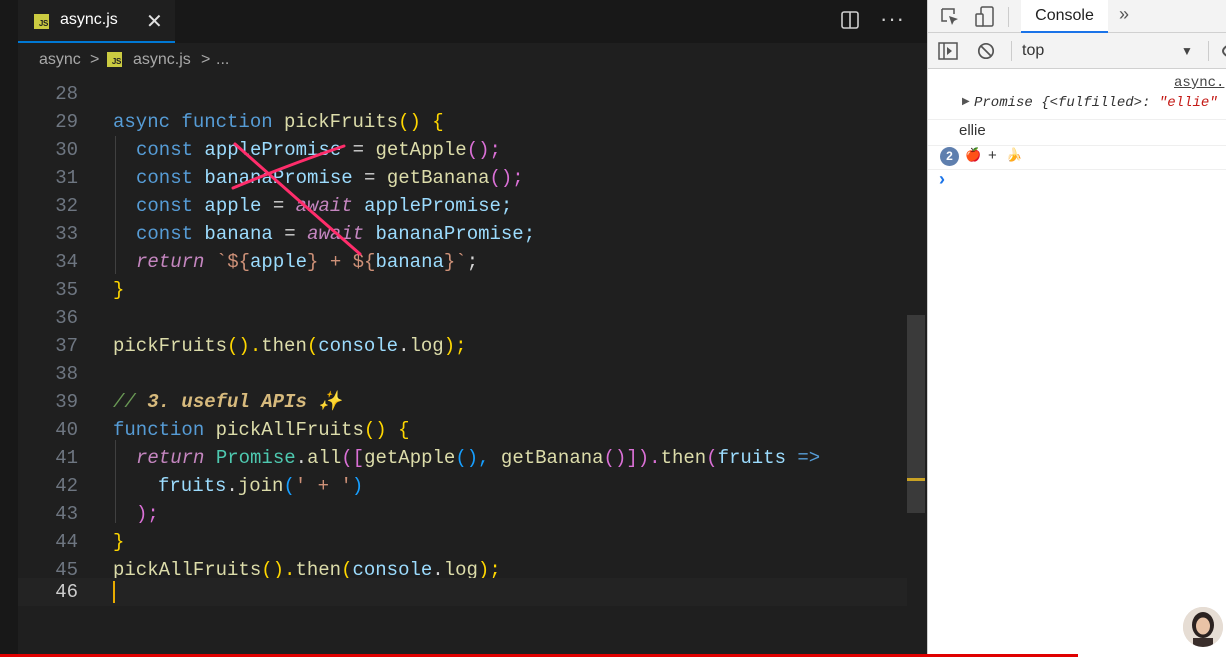 This screenshot has height=657, width=1226. Describe the element at coordinates (95, 59) in the screenshot. I see `chevron-right-icon: >` at that location.